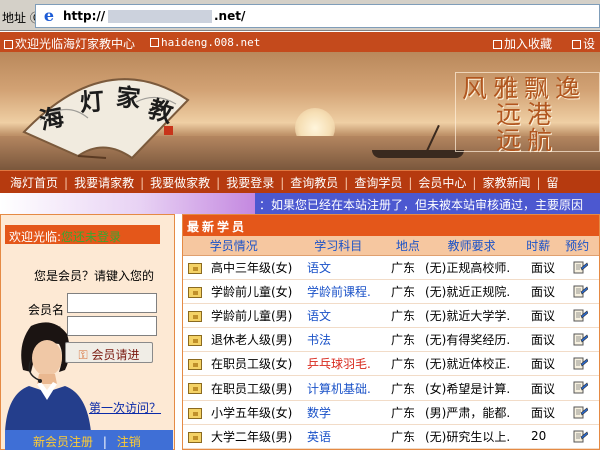 The image size is (600, 450). I want to click on ie-page-icon: e, so click(49, 15).